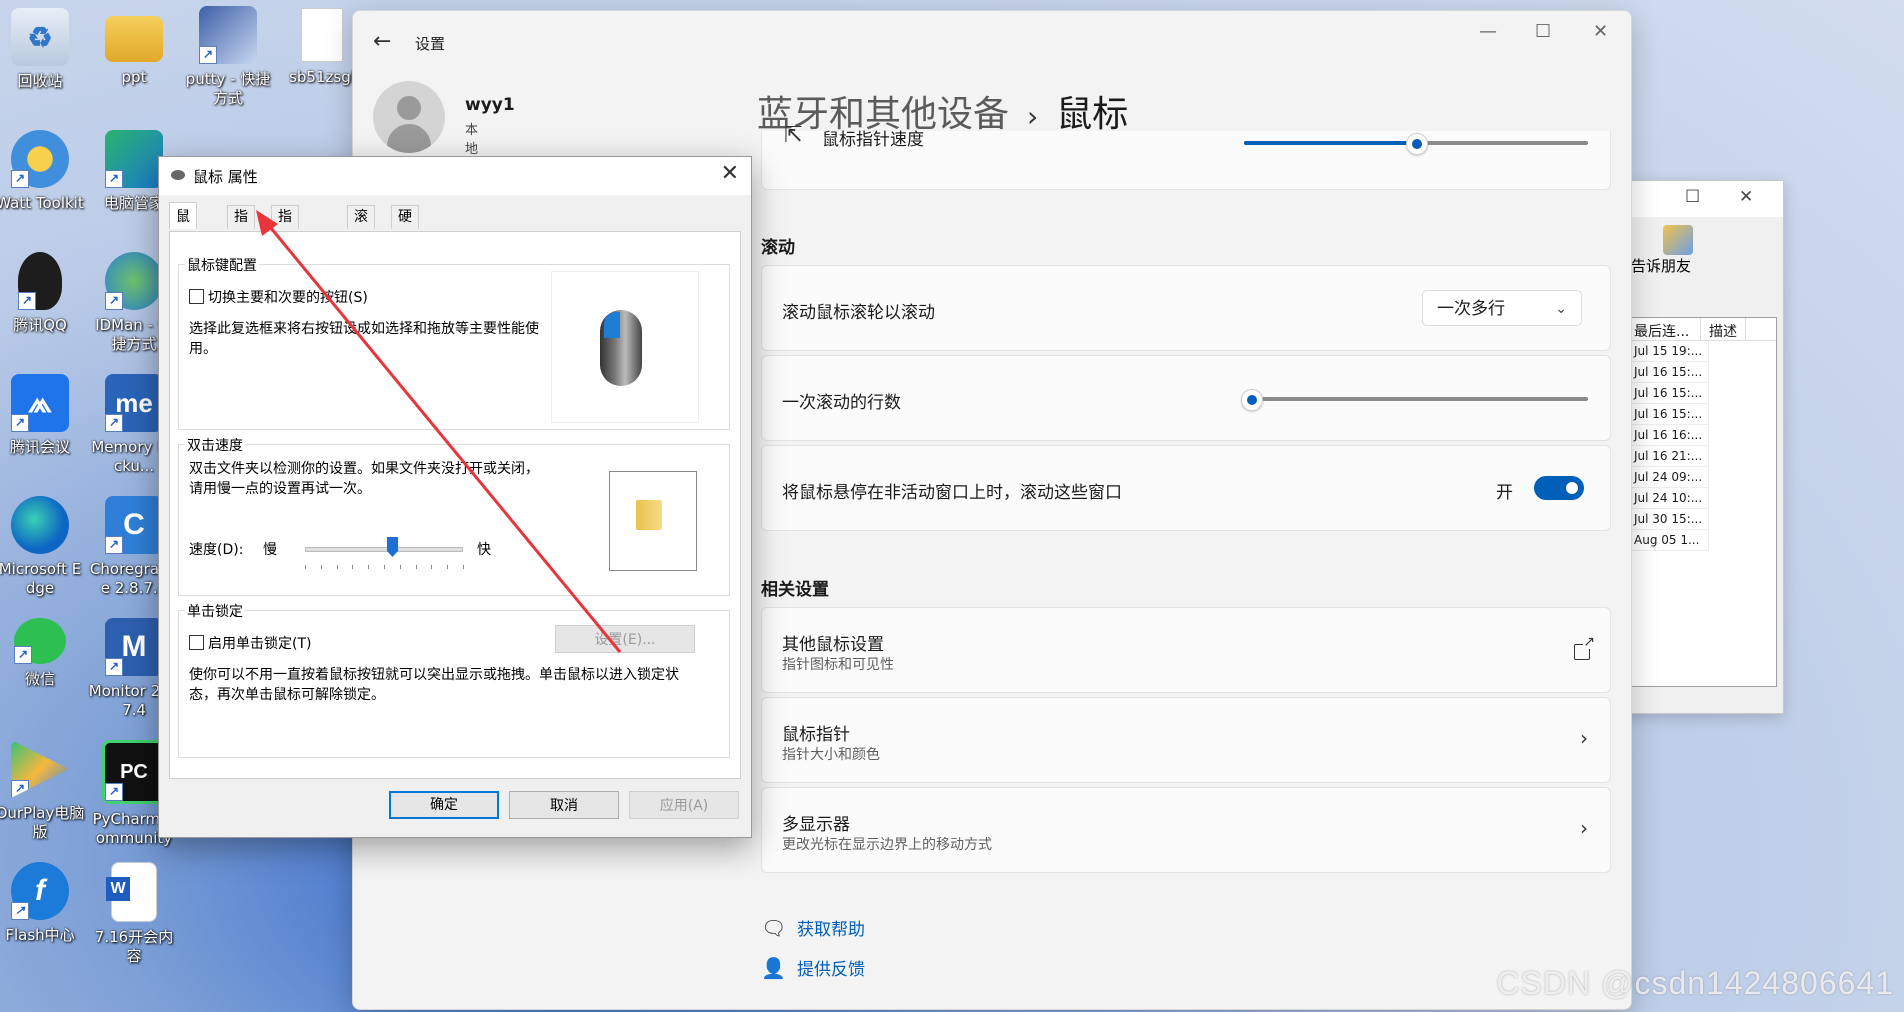  What do you see at coordinates (1561, 309) in the screenshot?
I see `chevron-down-icon: ⌄` at bounding box center [1561, 309].